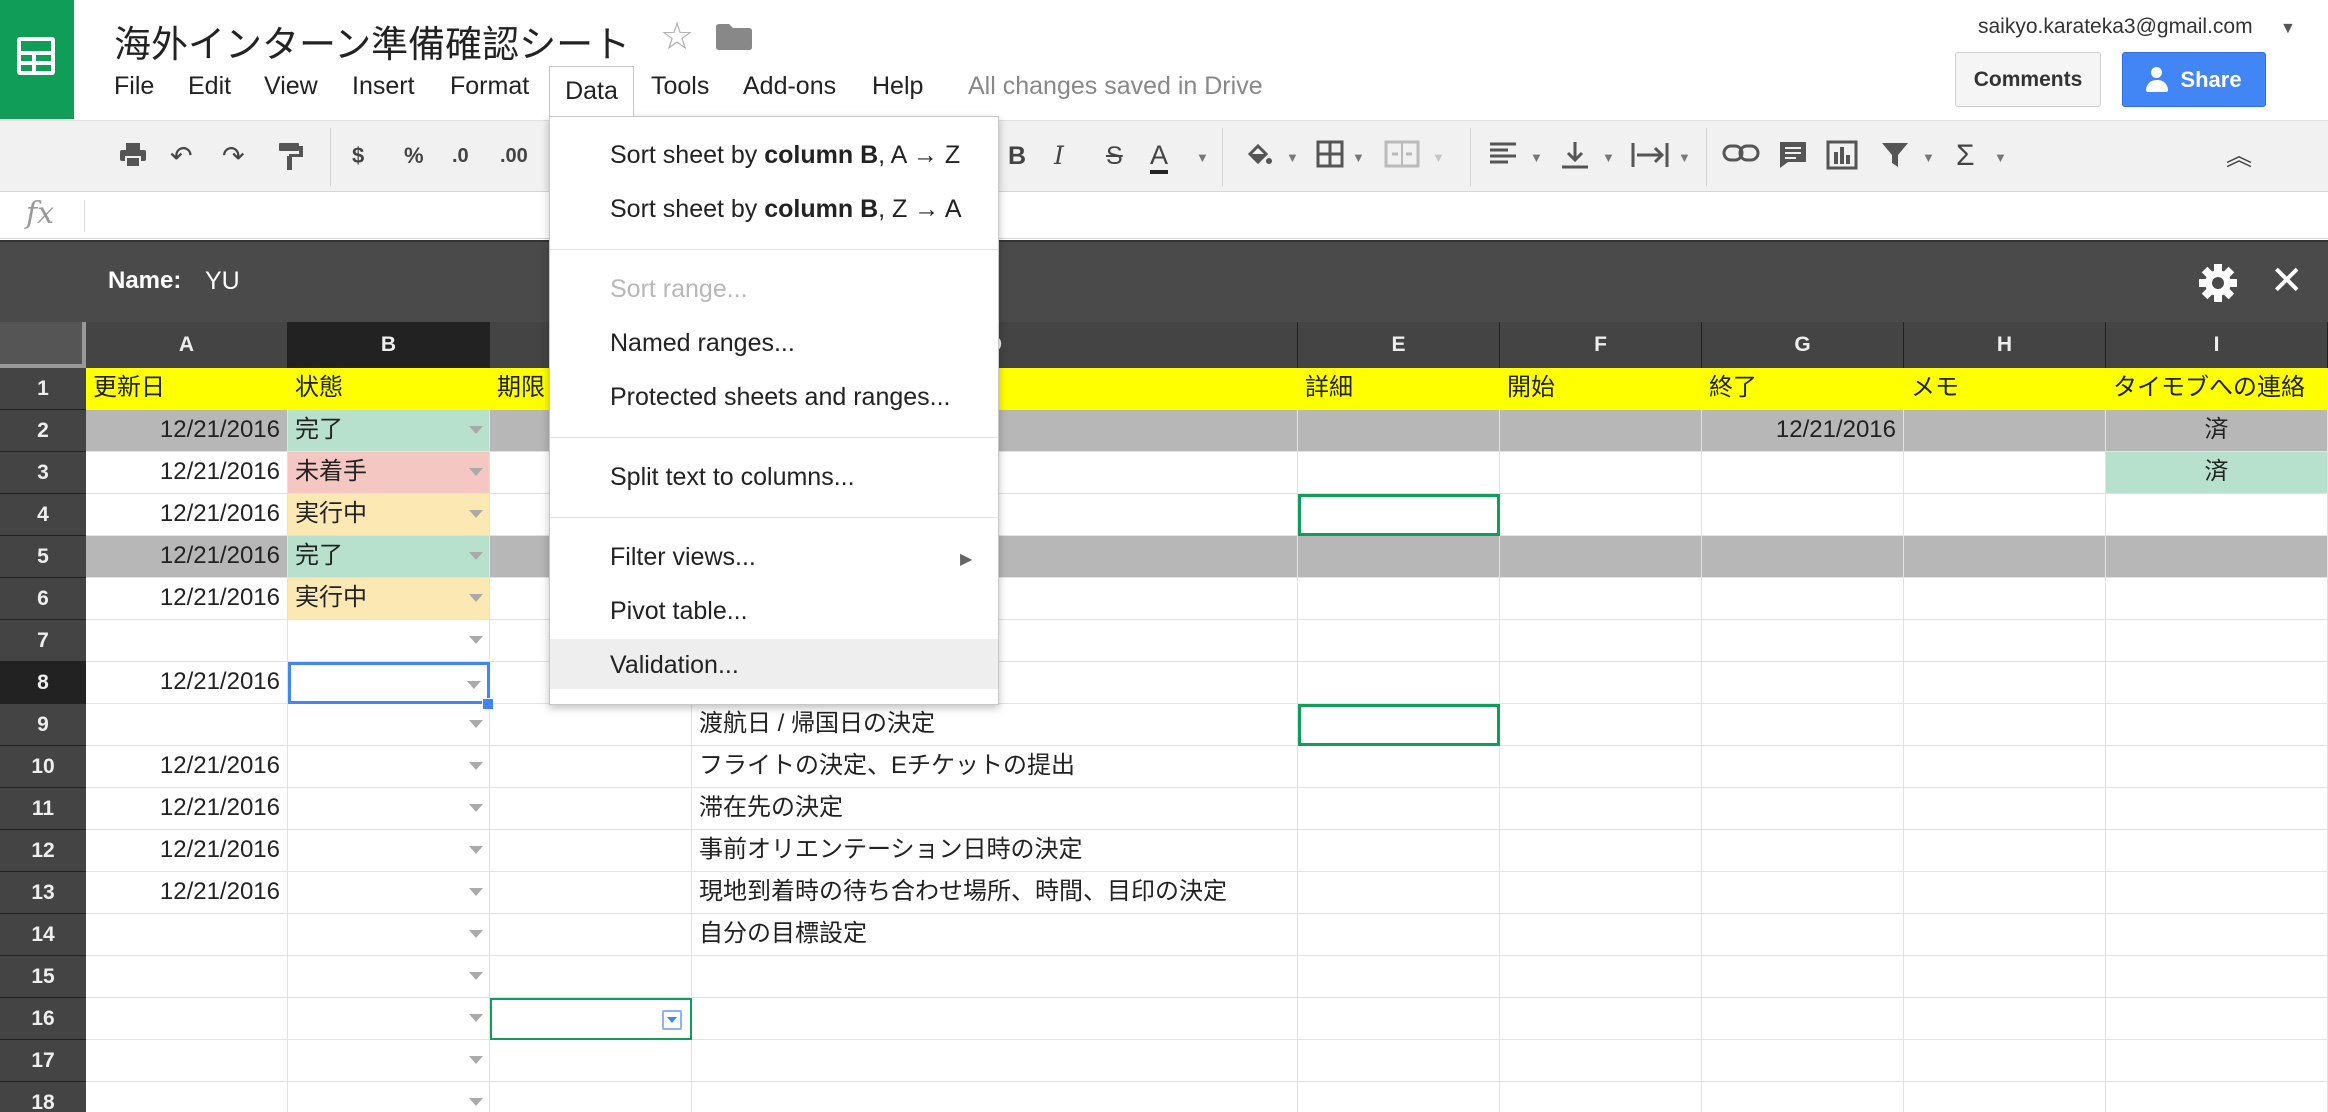 The width and height of the screenshot is (2328, 1112). Describe the element at coordinates (1292, 157) in the screenshot. I see `fill-color-dropdown-icon: ▼` at that location.